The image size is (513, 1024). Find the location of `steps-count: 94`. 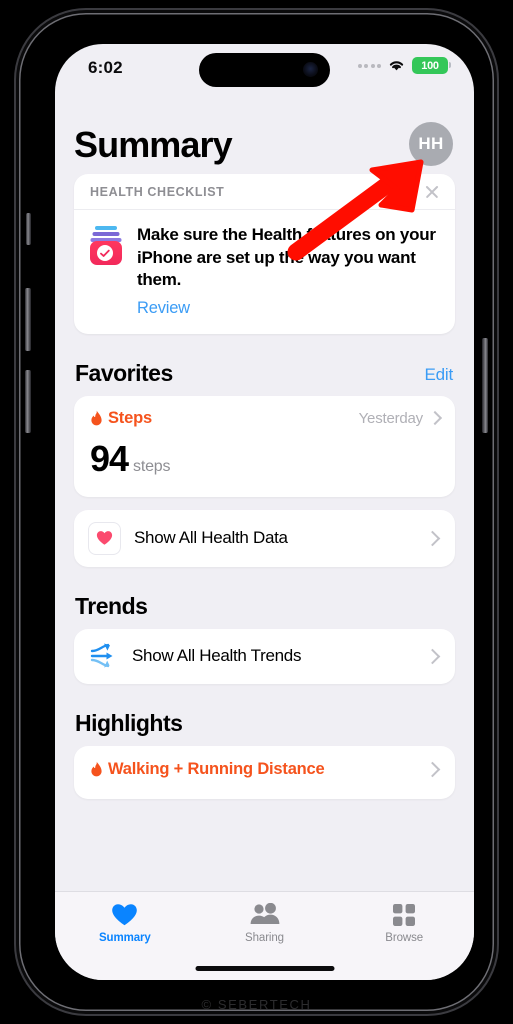

steps-count: 94 is located at coordinates (109, 458).